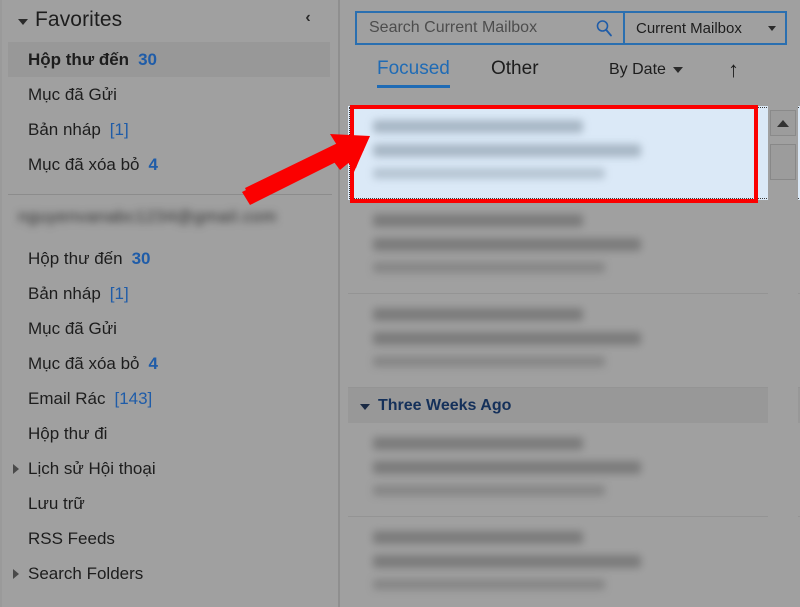  I want to click on sidebar-item-outbox: Hộp thư đi, so click(170, 433).